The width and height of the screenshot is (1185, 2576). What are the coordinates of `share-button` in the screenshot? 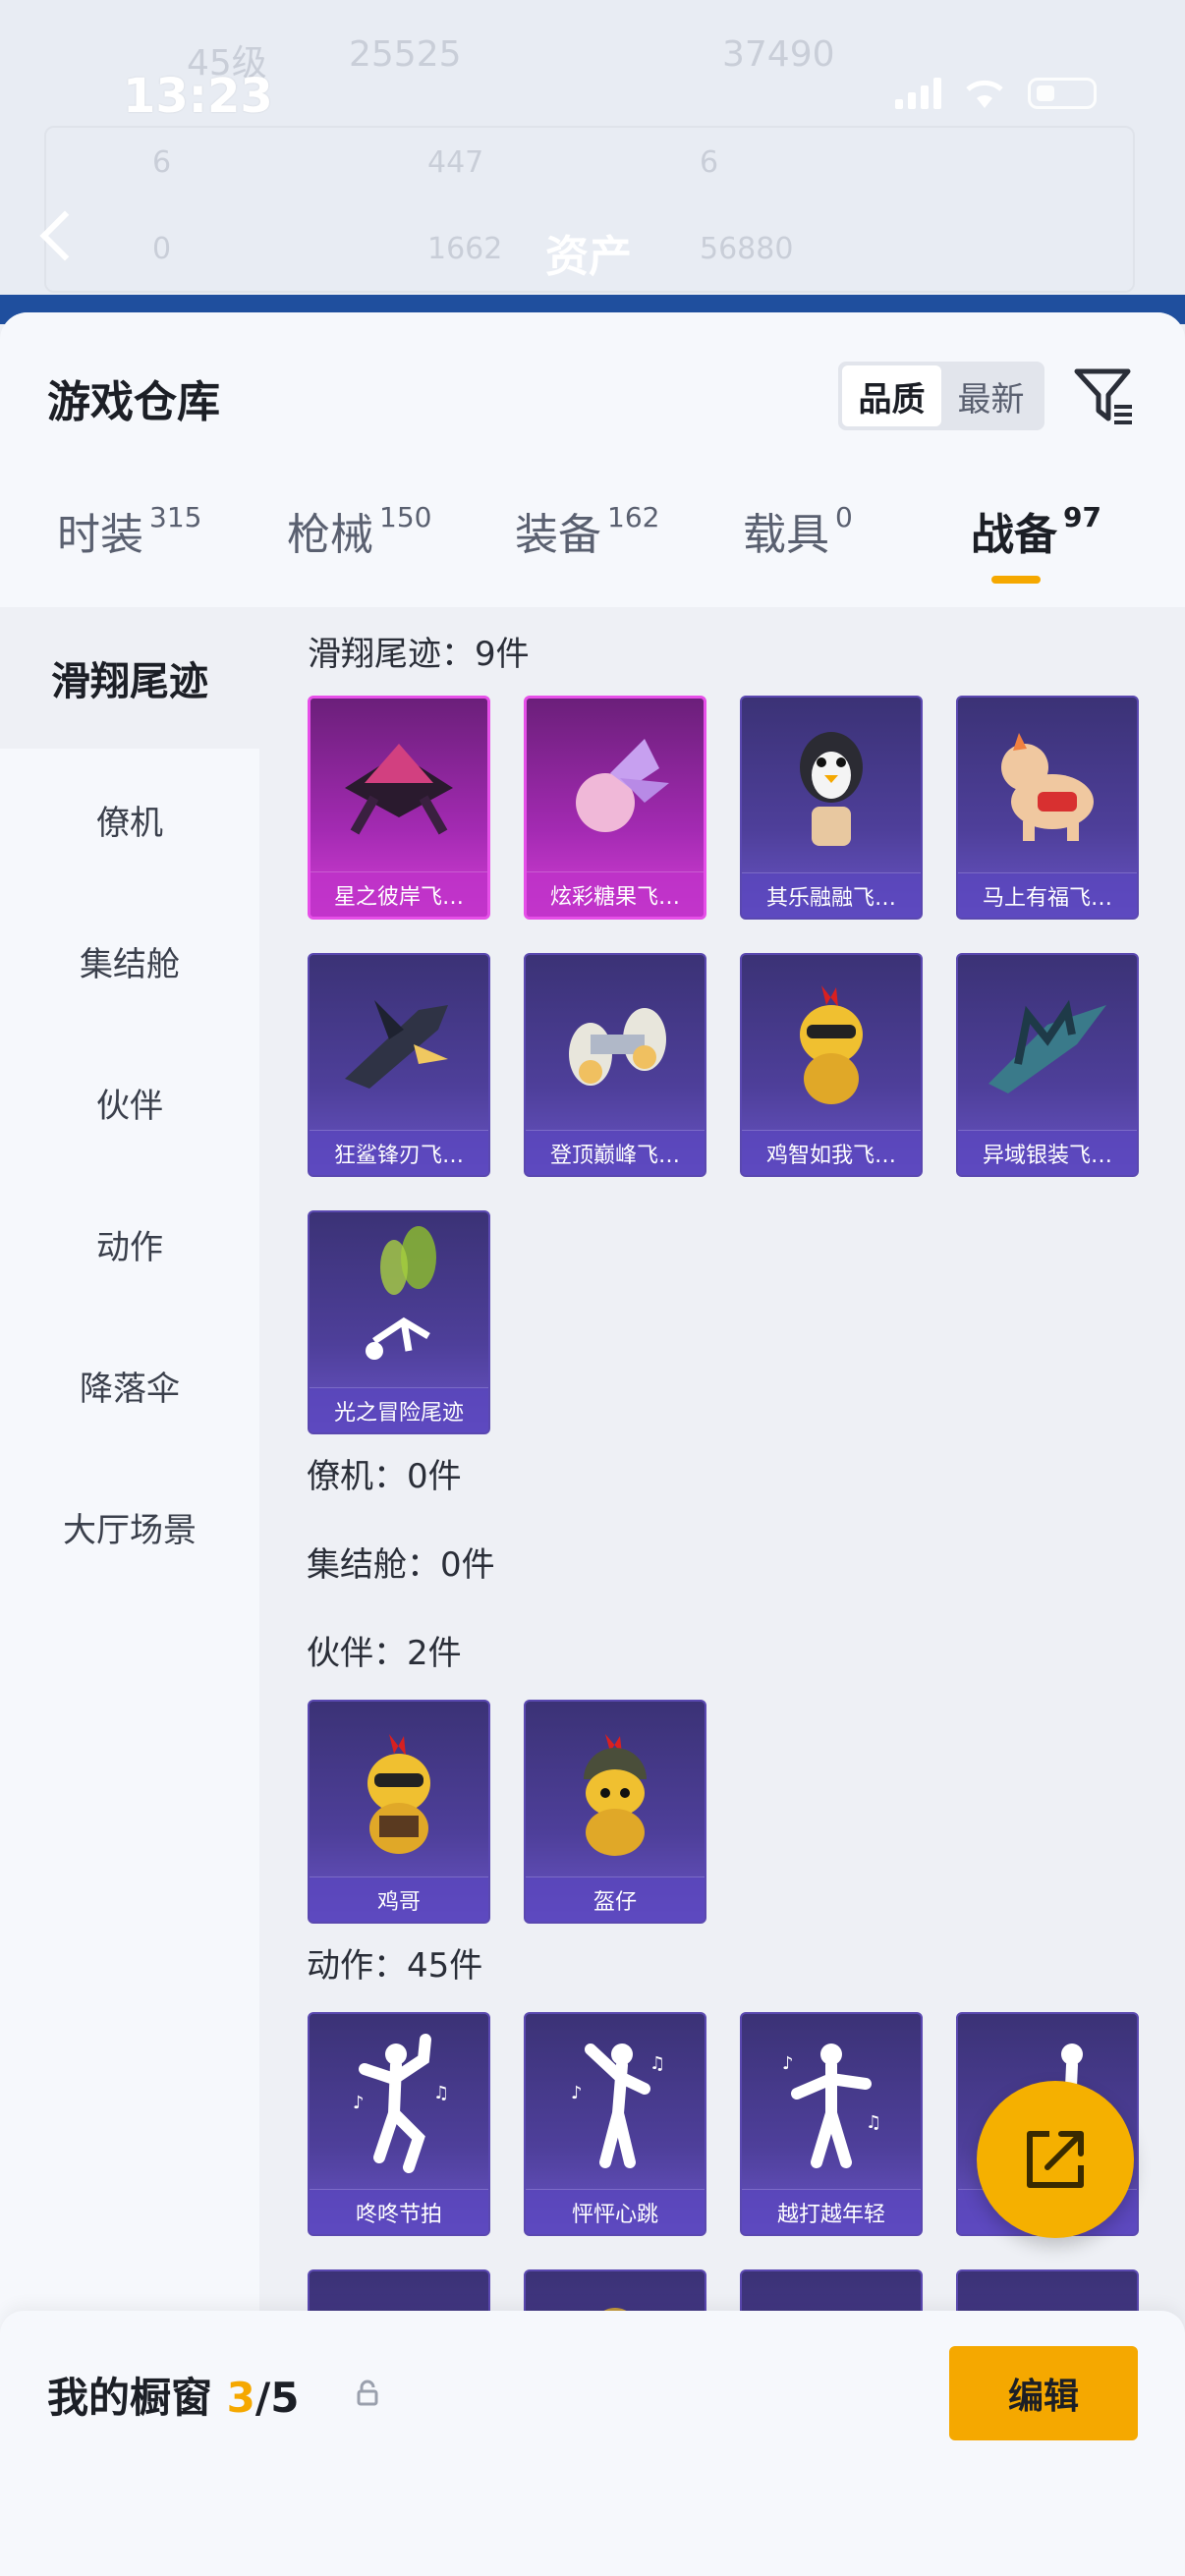 It's located at (1056, 2159).